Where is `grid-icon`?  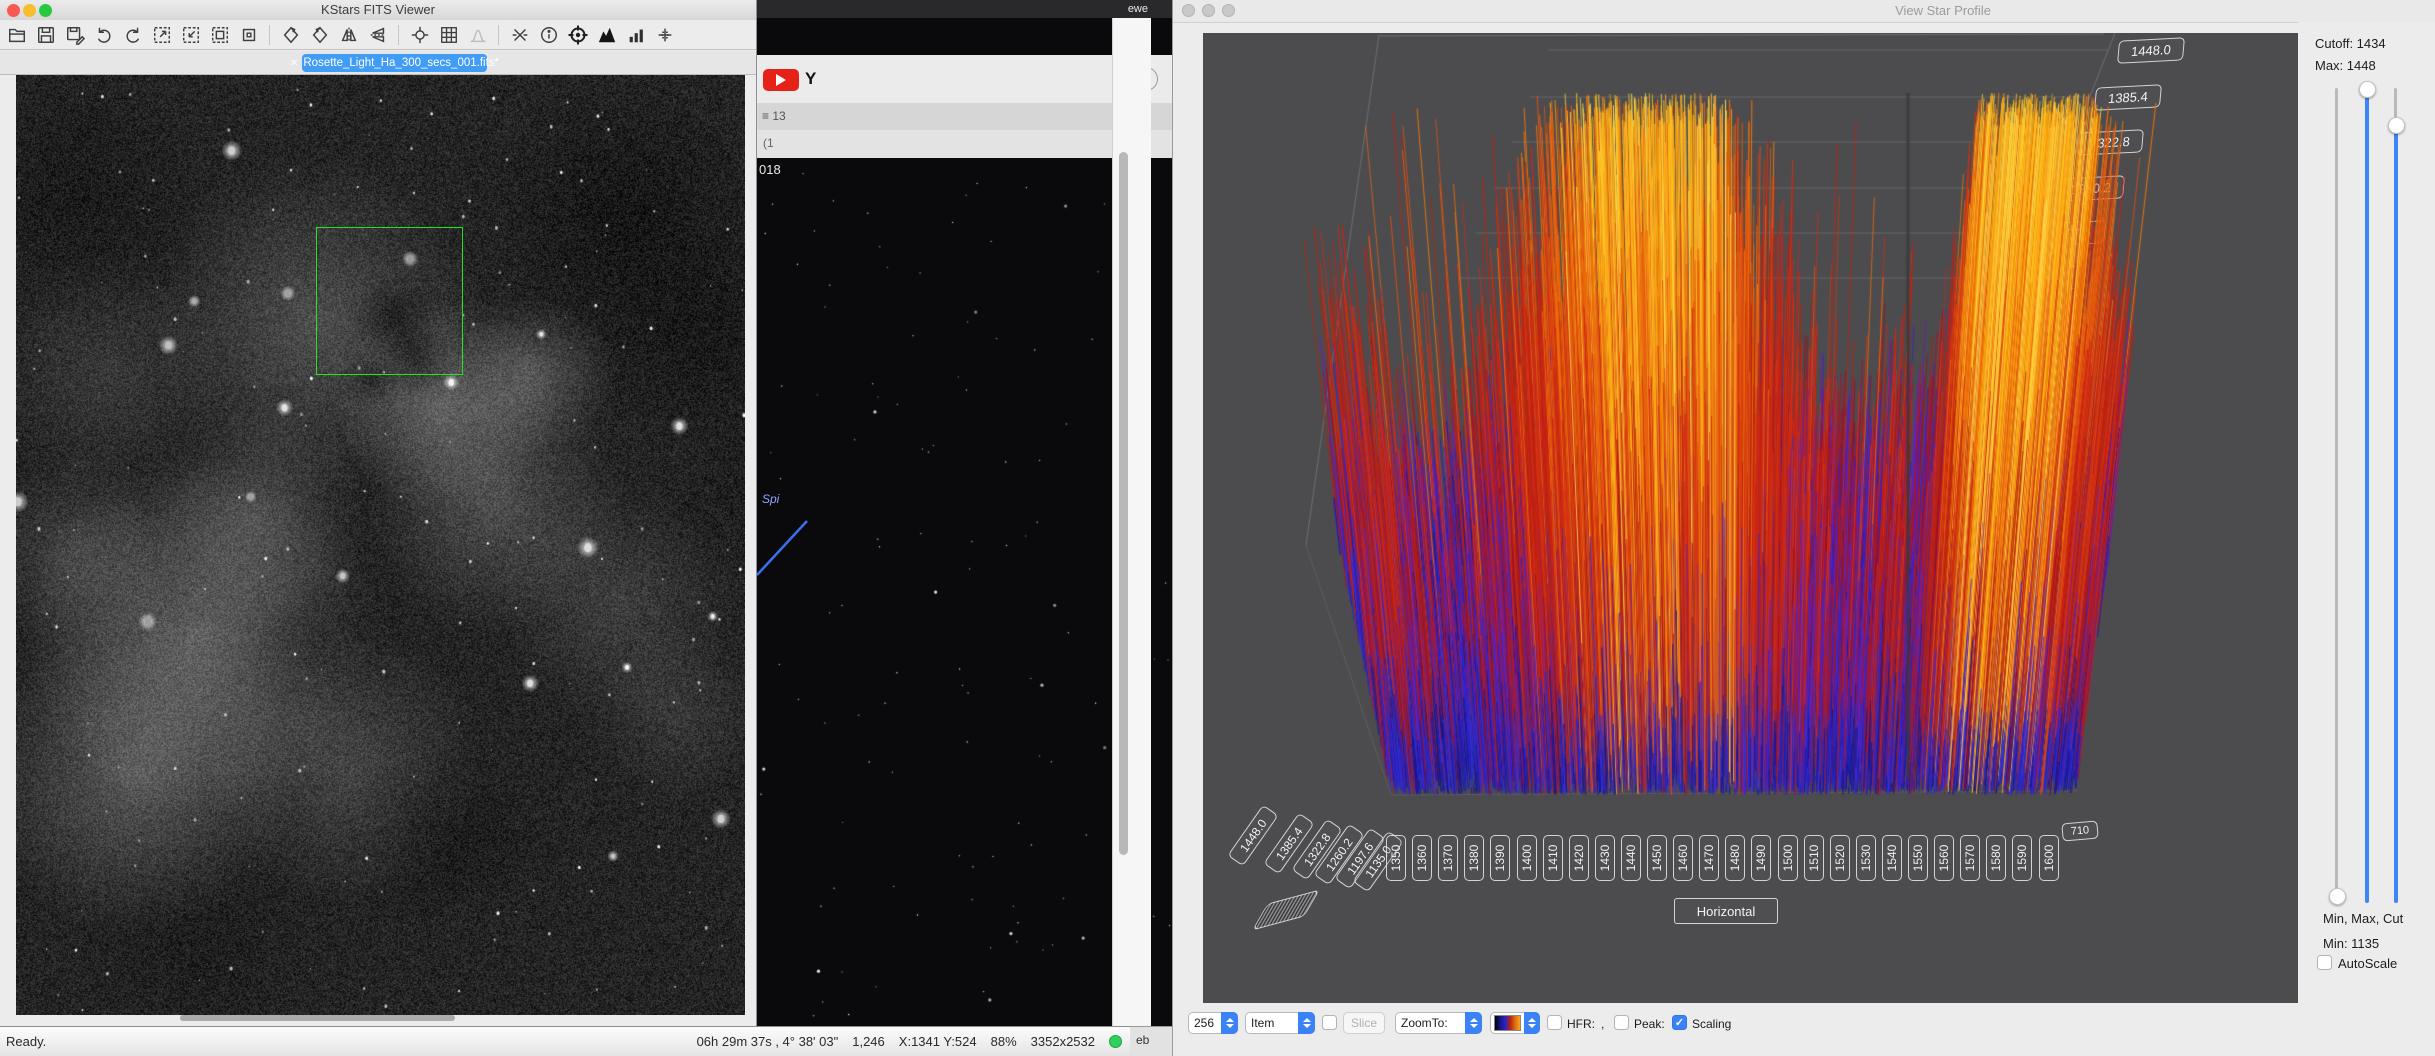
grid-icon is located at coordinates (449, 35).